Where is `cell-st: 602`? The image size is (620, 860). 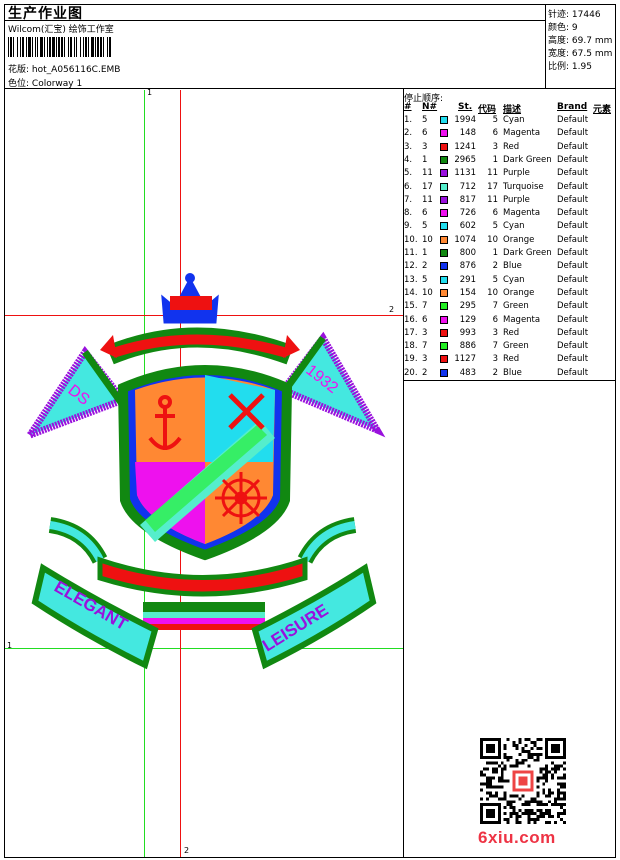 cell-st: 602 is located at coordinates (467, 226).